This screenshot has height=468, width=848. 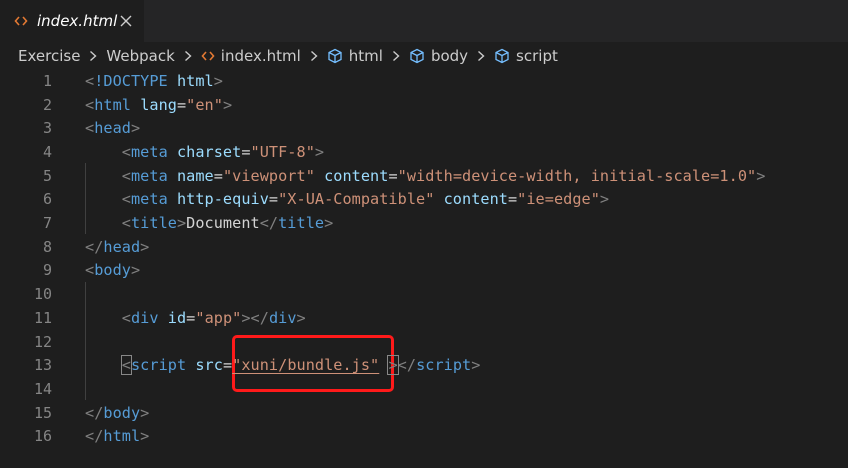 I want to click on code-token: lang, so click(x=158, y=104).